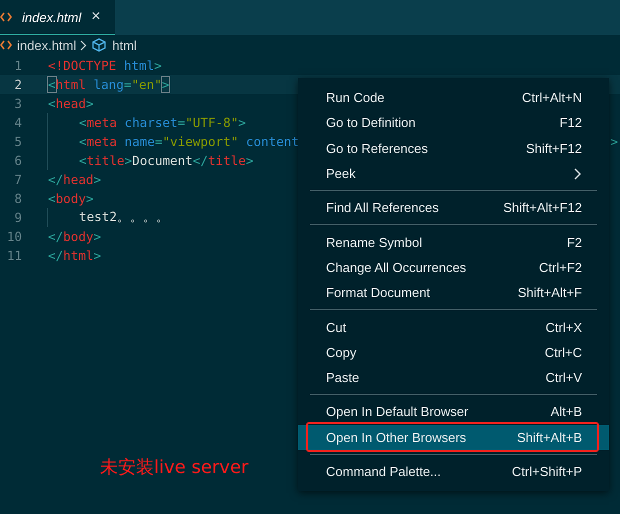  I want to click on breadcrumb-label: html, so click(124, 45).